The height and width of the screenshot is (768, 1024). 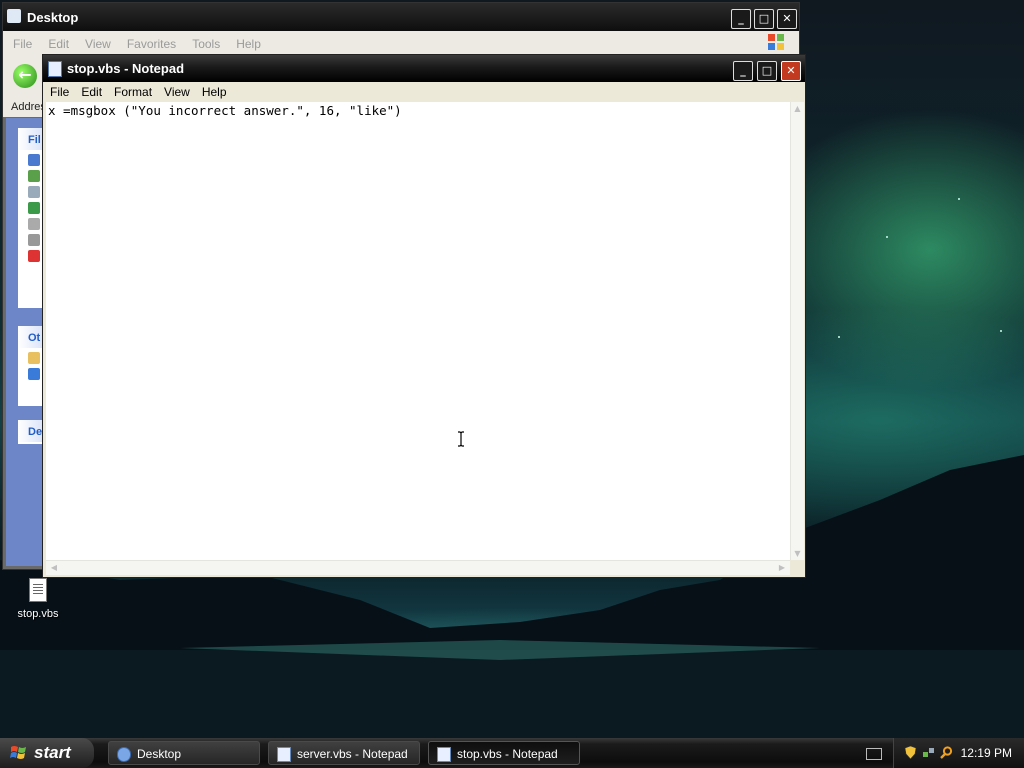 I want to click on scroll-up-icon: ▲, so click(x=797, y=108).